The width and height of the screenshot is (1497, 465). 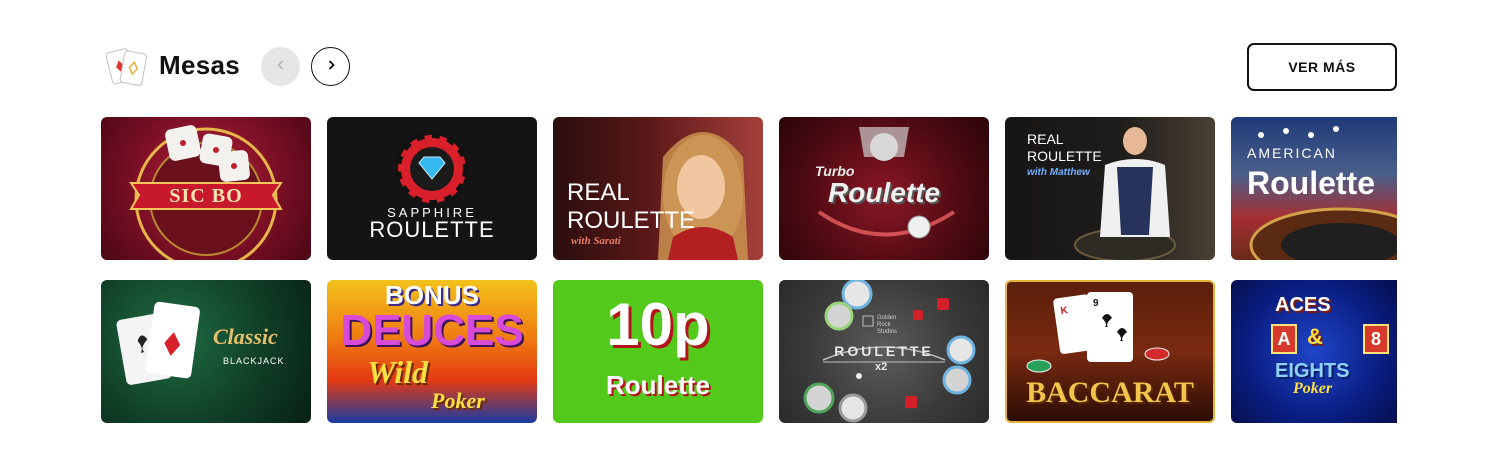 I want to click on game-tile-bonus-deuces-wild: BONUS DEUCES Wild Poker, so click(x=432, y=351).